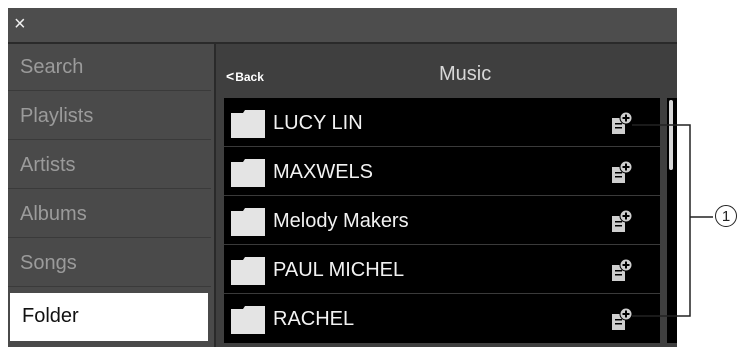  What do you see at coordinates (672, 220) in the screenshot?
I see `scrollbar` at bounding box center [672, 220].